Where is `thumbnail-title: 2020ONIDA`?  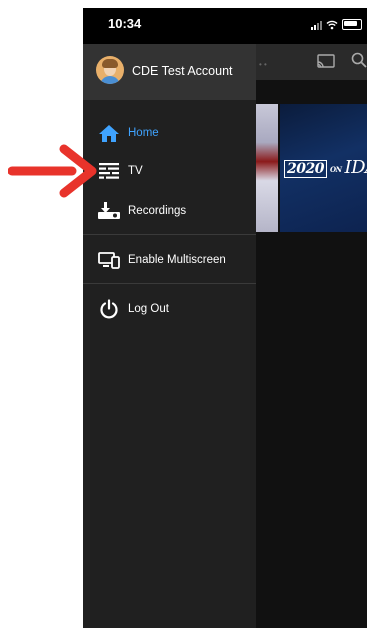 thumbnail-title: 2020ONIDA is located at coordinates (325, 167).